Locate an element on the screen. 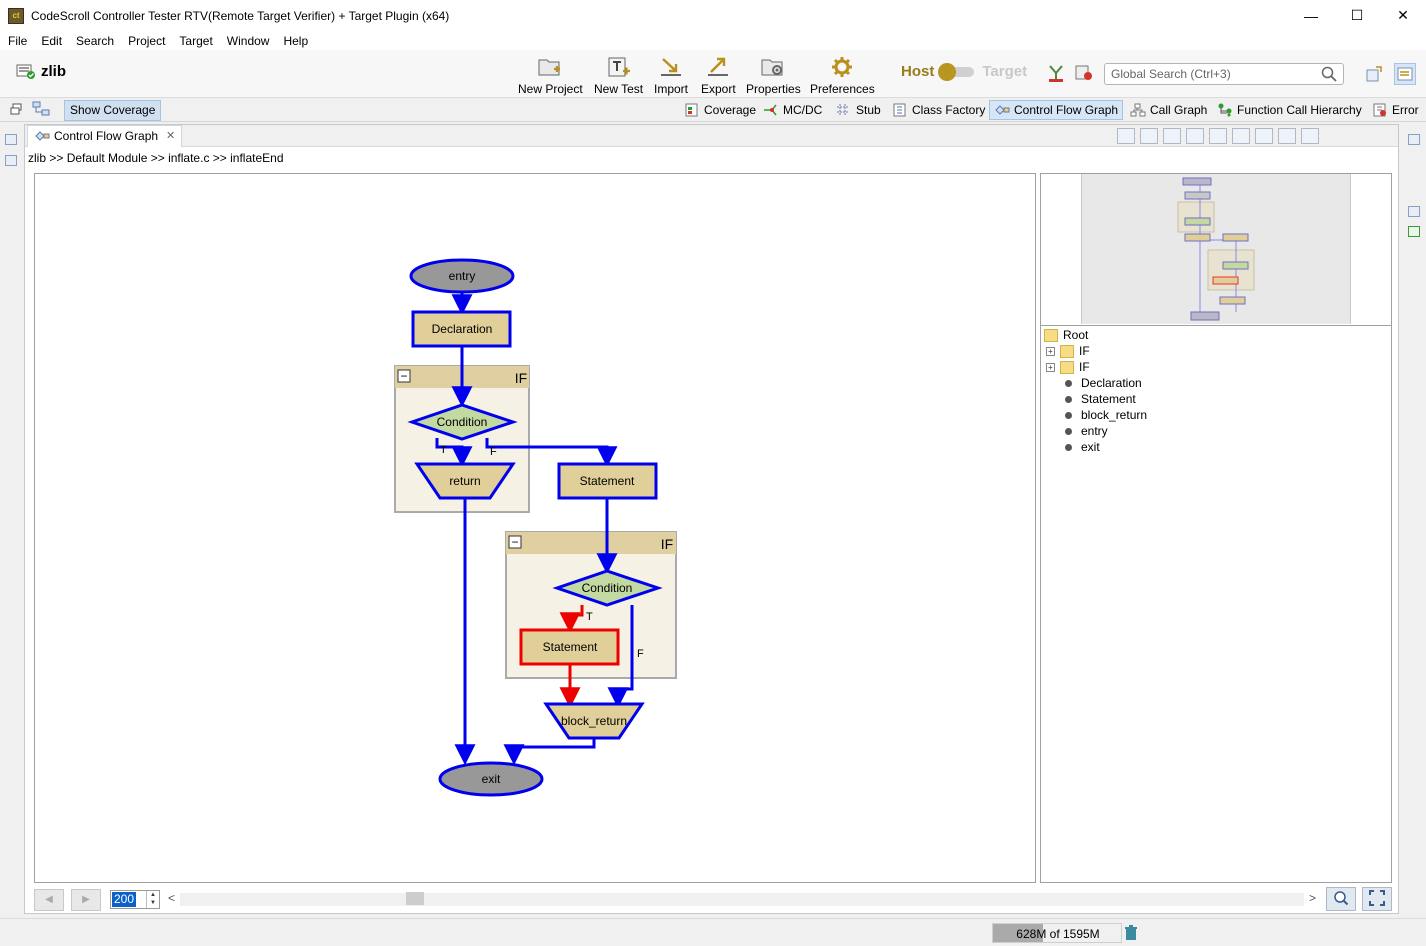 The height and width of the screenshot is (946, 1426). scroll-right-icon: > is located at coordinates (1312, 898).